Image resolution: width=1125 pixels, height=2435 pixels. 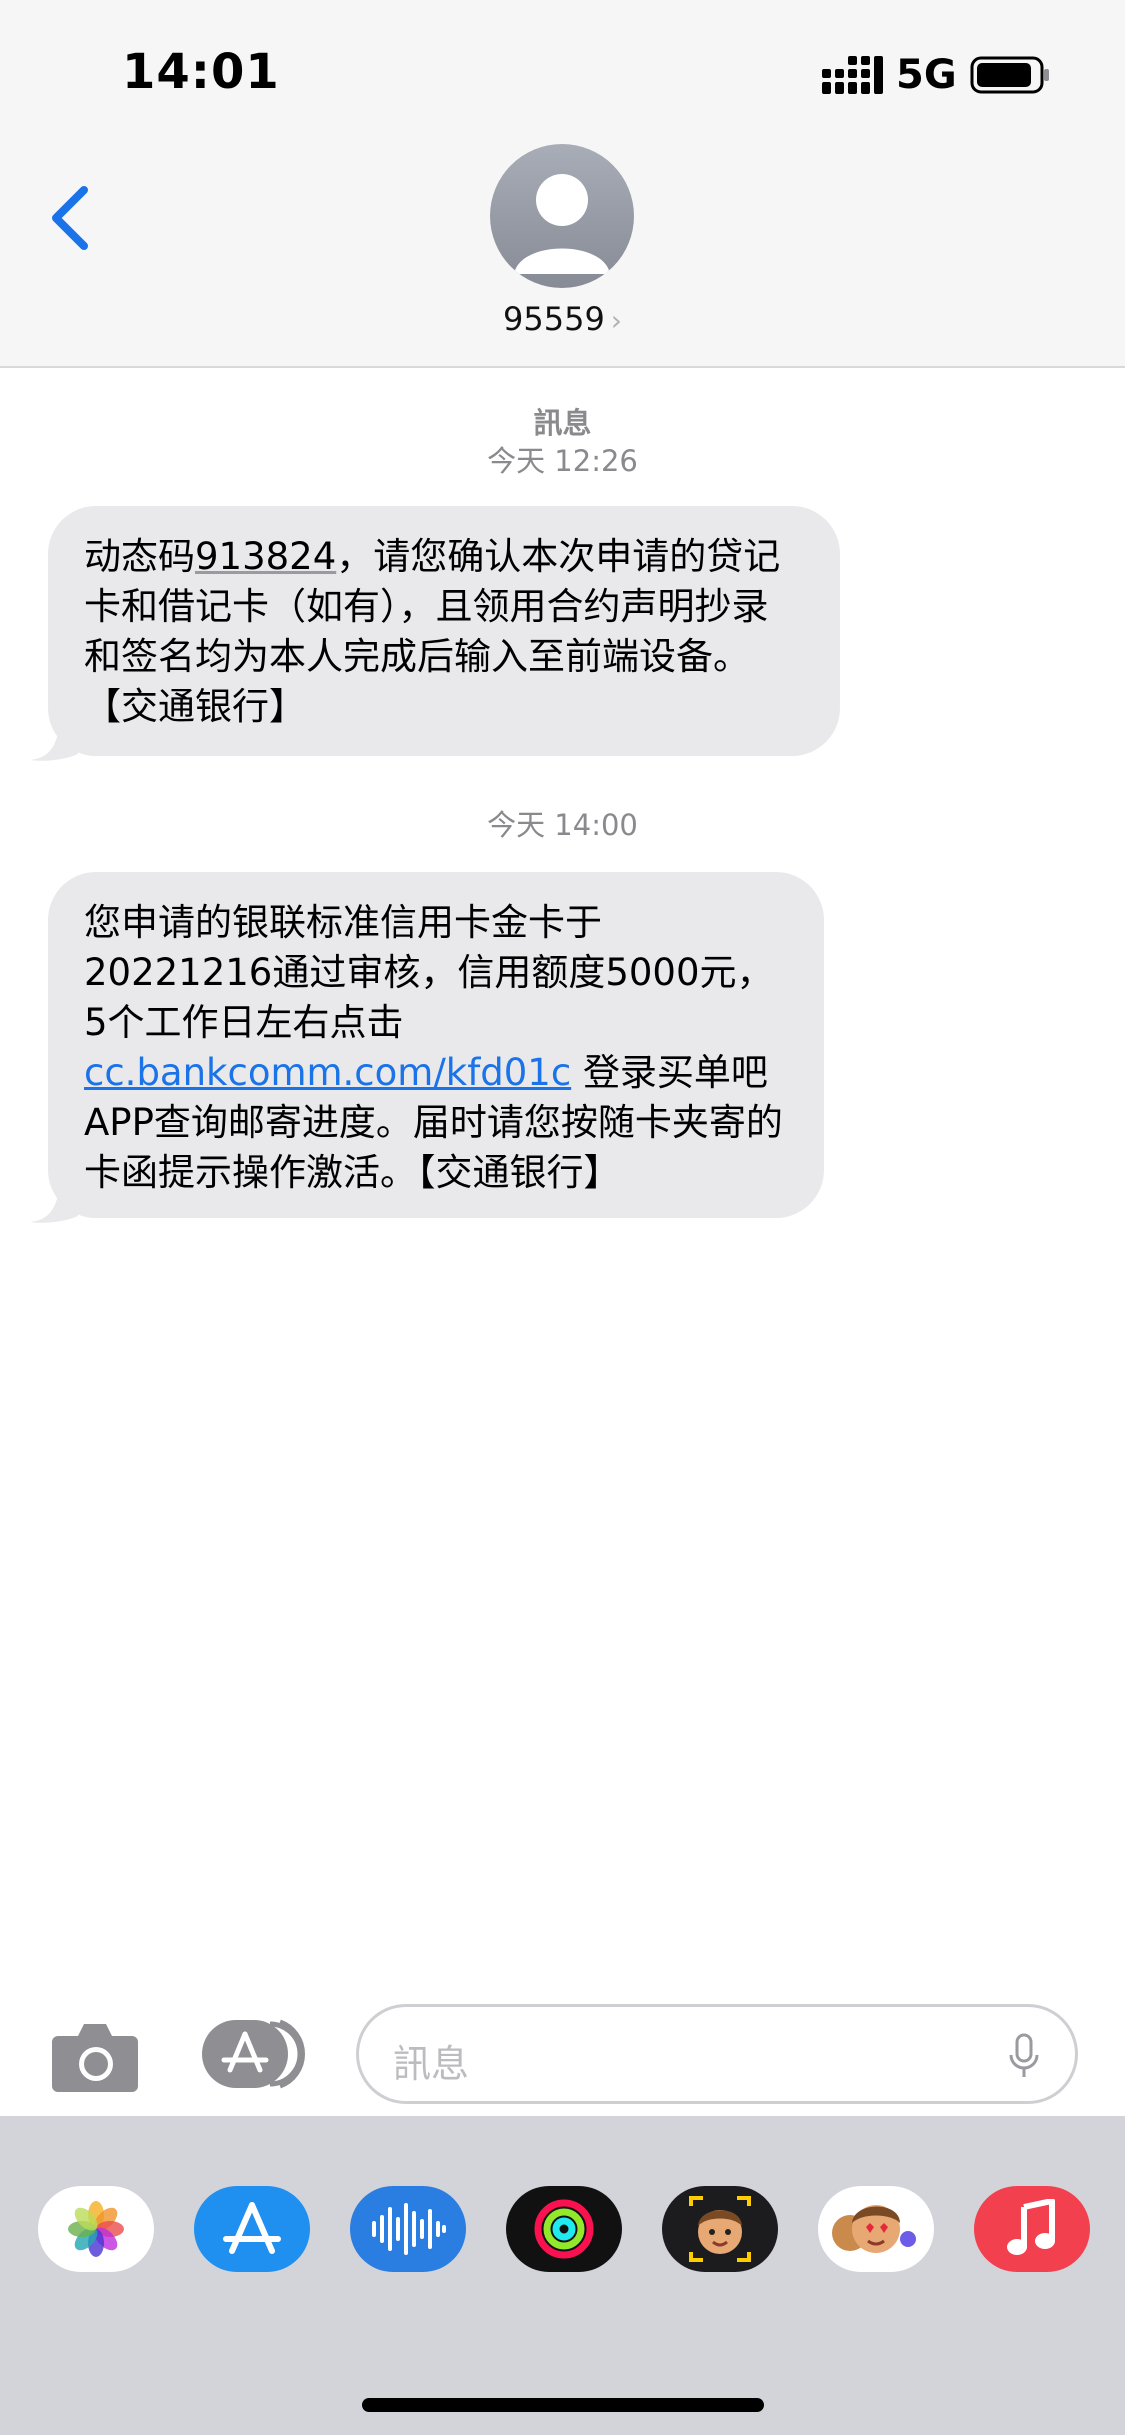 What do you see at coordinates (562, 2275) in the screenshot?
I see `imessage-app-strip` at bounding box center [562, 2275].